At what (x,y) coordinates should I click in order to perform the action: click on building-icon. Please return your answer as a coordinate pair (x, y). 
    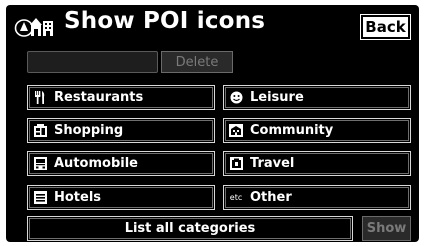
    Looking at the image, I should click on (236, 130).